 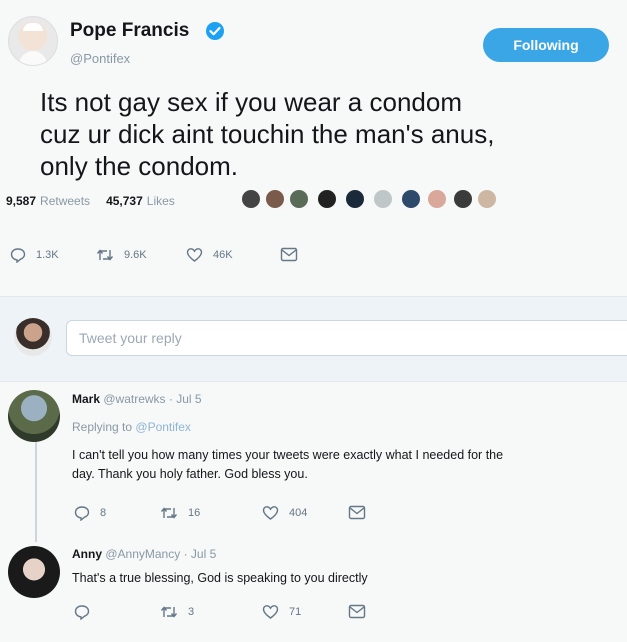 What do you see at coordinates (124, 201) in the screenshot?
I see `likes-count: 45,737` at bounding box center [124, 201].